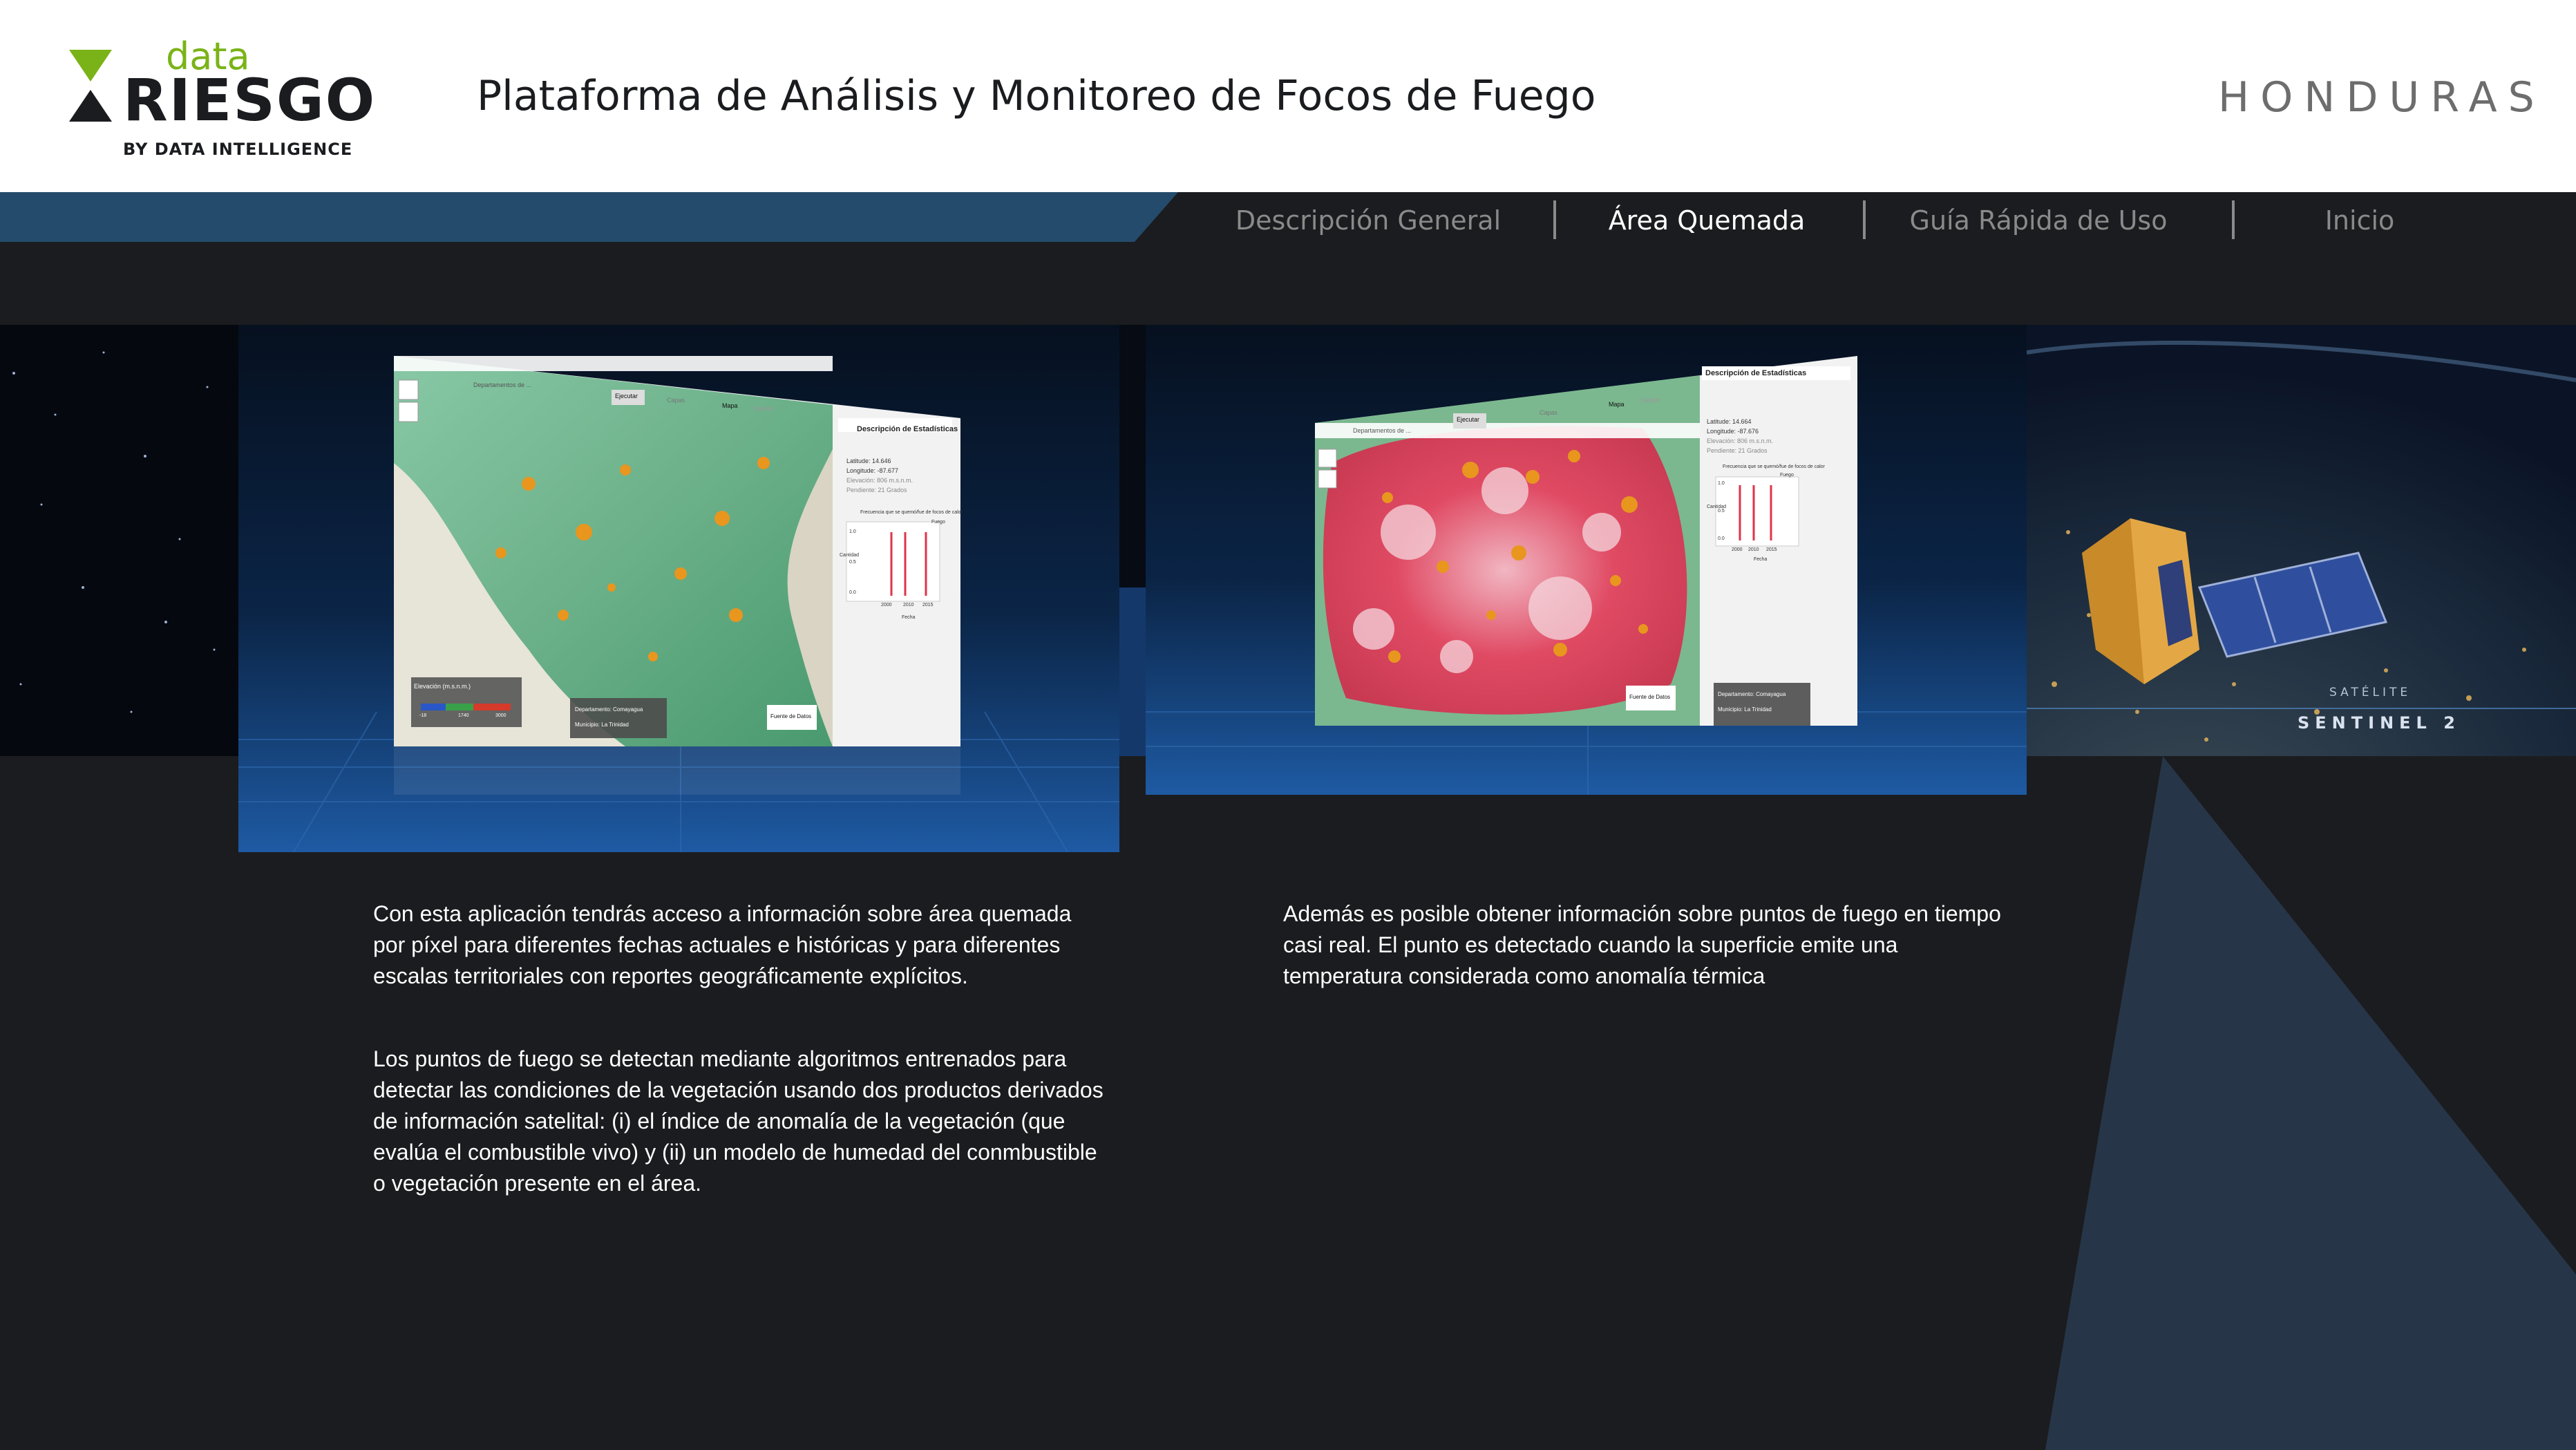 The width and height of the screenshot is (2576, 1450). What do you see at coordinates (868, 461) in the screenshot?
I see `stats-latitude: Latitude: 14.646` at bounding box center [868, 461].